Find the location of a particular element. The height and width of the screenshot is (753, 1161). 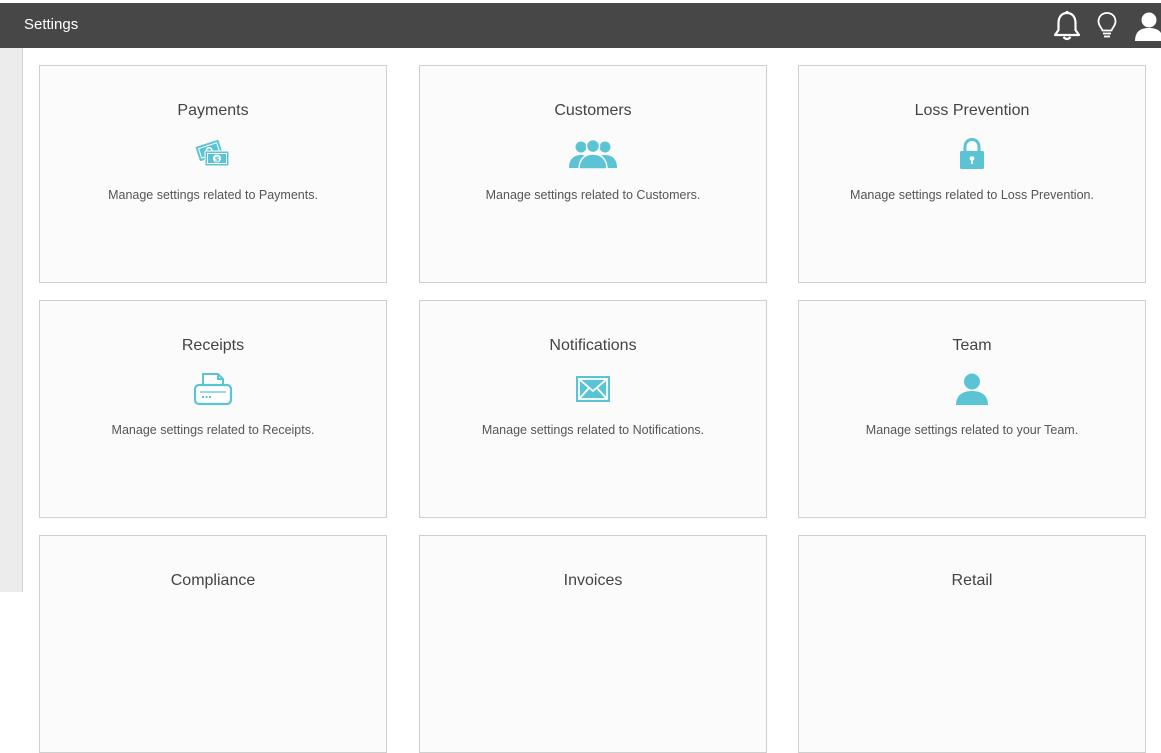

lock-icon is located at coordinates (972, 154).